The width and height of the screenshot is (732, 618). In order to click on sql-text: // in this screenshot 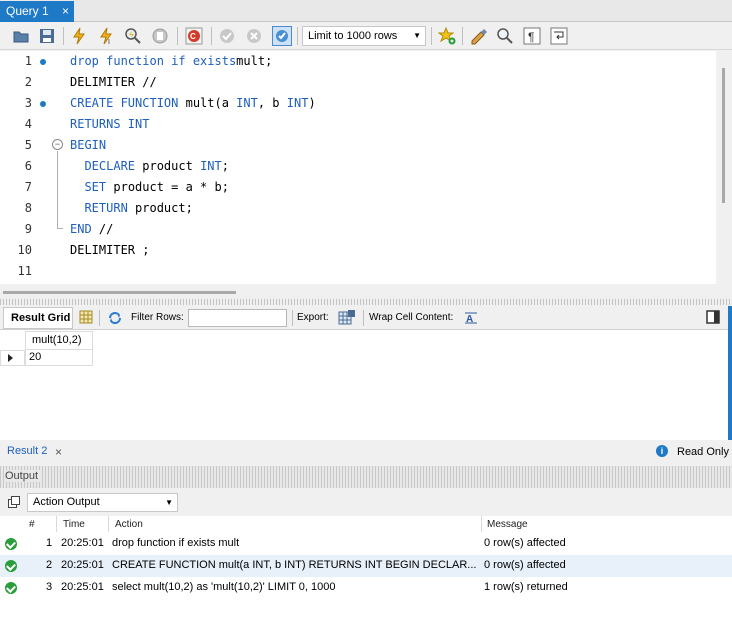, I will do `click(102, 229)`.